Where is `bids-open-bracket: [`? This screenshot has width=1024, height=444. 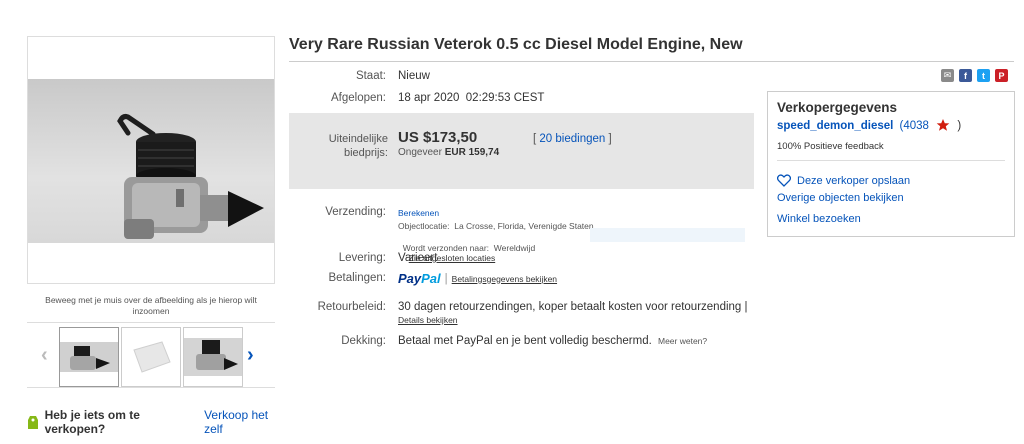 bids-open-bracket: [ is located at coordinates (535, 139).